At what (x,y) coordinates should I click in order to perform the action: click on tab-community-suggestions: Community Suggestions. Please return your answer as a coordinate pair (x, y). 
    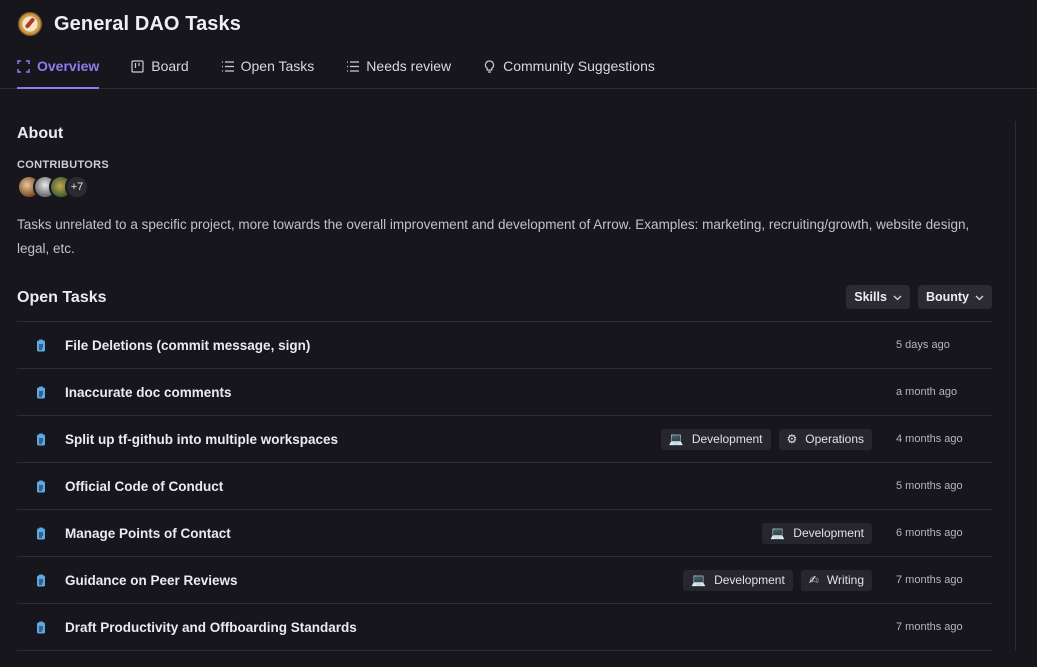
    Looking at the image, I should click on (569, 72).